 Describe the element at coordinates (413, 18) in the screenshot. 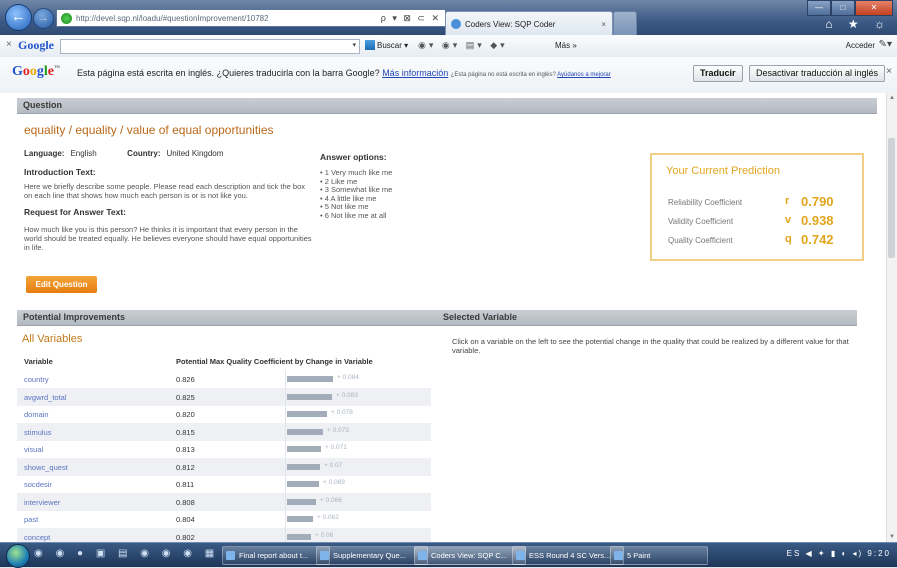

I see `address-tools-icons: ρ ▾ ⊠ ⊂ ✕` at that location.